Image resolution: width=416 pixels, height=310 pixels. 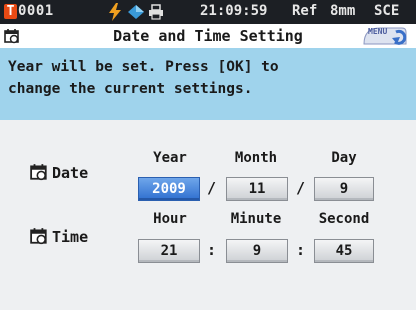 I want to click on second-header: Second, so click(x=344, y=219).